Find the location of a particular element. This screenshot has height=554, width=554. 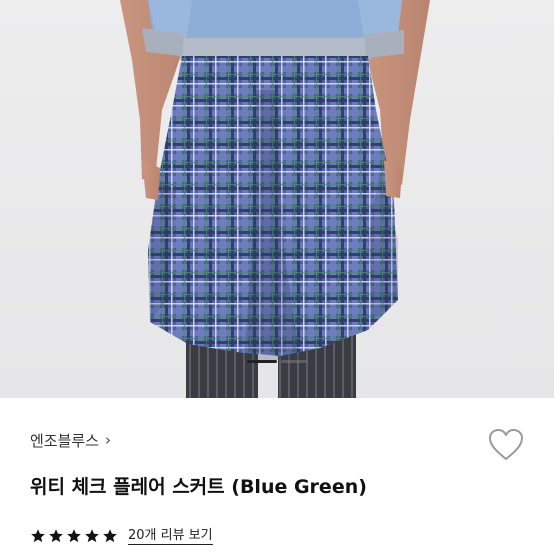

chevron-right-icon: › is located at coordinates (108, 440).